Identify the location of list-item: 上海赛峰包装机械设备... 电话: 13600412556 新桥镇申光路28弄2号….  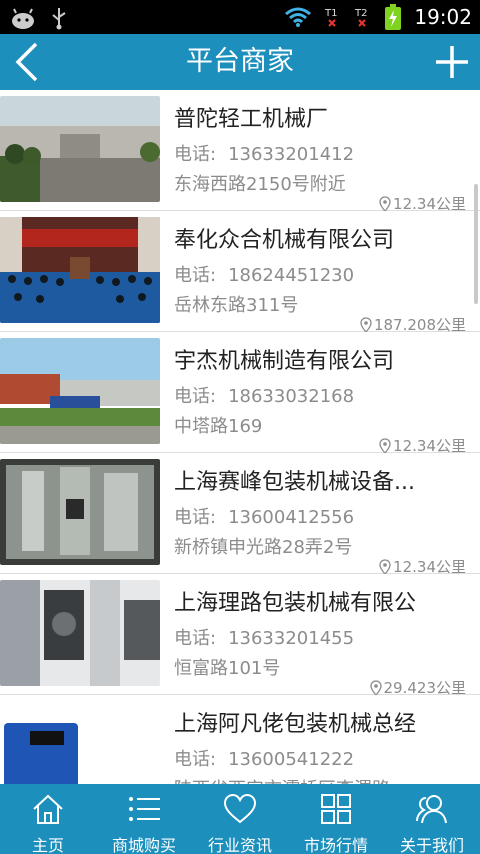
(240, 514).